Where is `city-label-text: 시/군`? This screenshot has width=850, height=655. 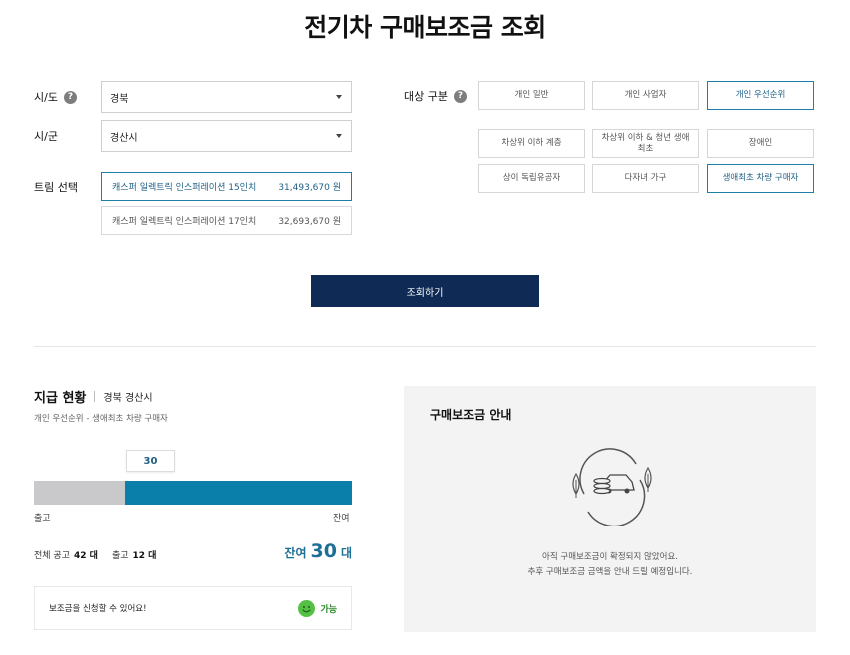
city-label-text: 시/군 is located at coordinates (46, 136).